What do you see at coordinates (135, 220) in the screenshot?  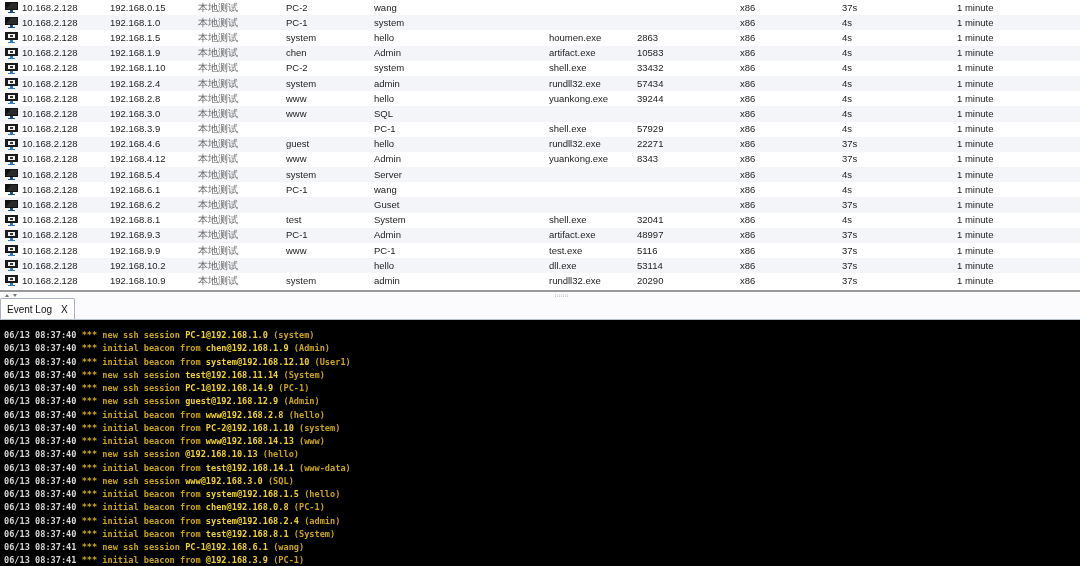 I see `table-cell: 192.168.8.1` at bounding box center [135, 220].